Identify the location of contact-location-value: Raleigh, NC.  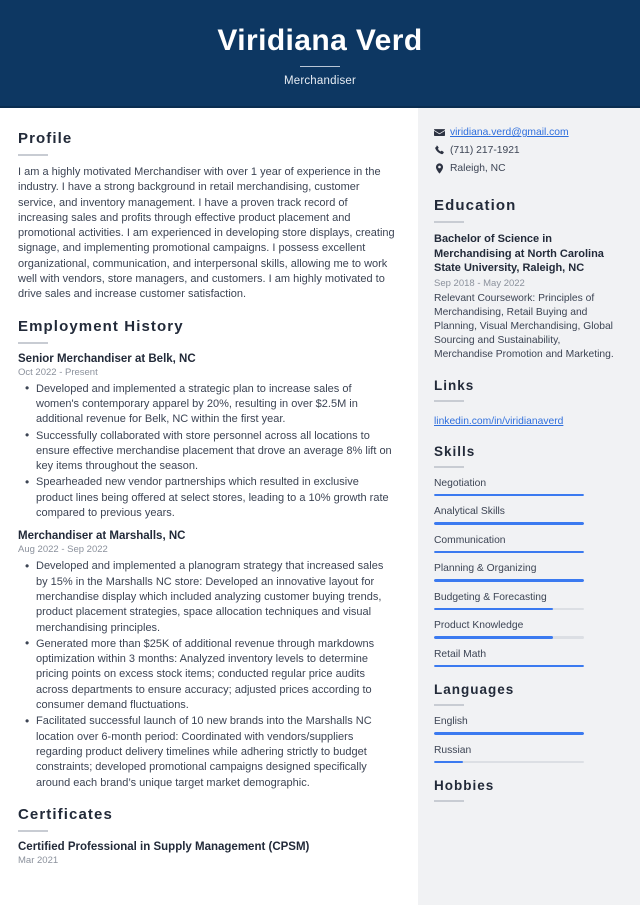
(478, 168).